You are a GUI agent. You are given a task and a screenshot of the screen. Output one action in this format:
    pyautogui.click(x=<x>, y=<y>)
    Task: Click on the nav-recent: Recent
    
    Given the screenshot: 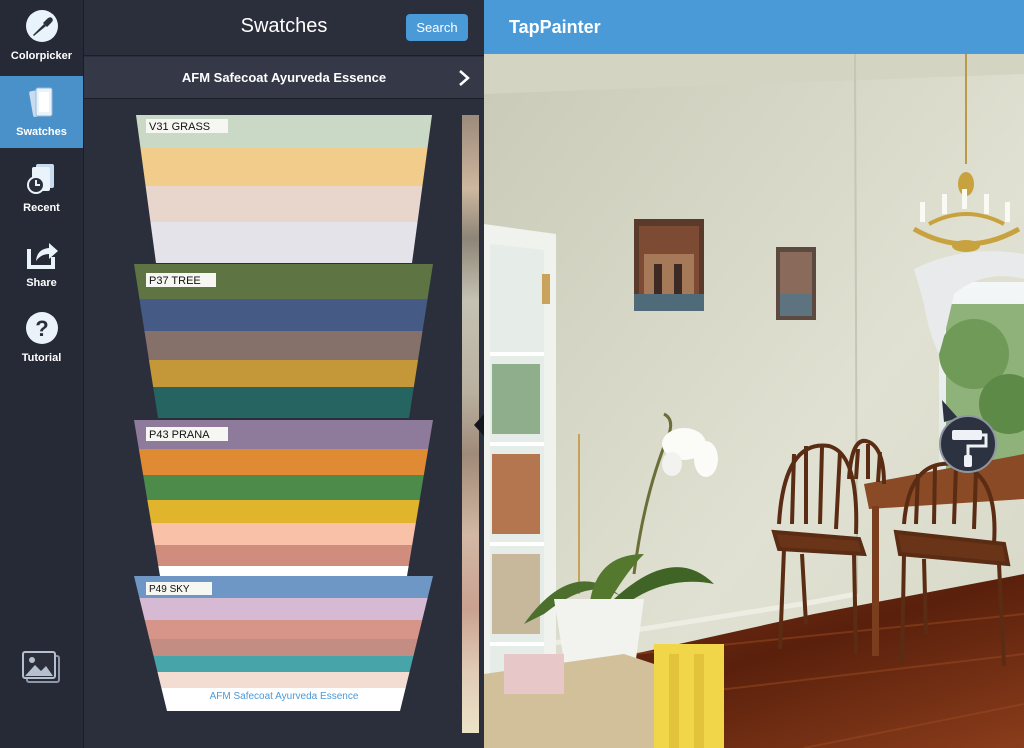 What is the action you would take?
    pyautogui.click(x=41, y=188)
    